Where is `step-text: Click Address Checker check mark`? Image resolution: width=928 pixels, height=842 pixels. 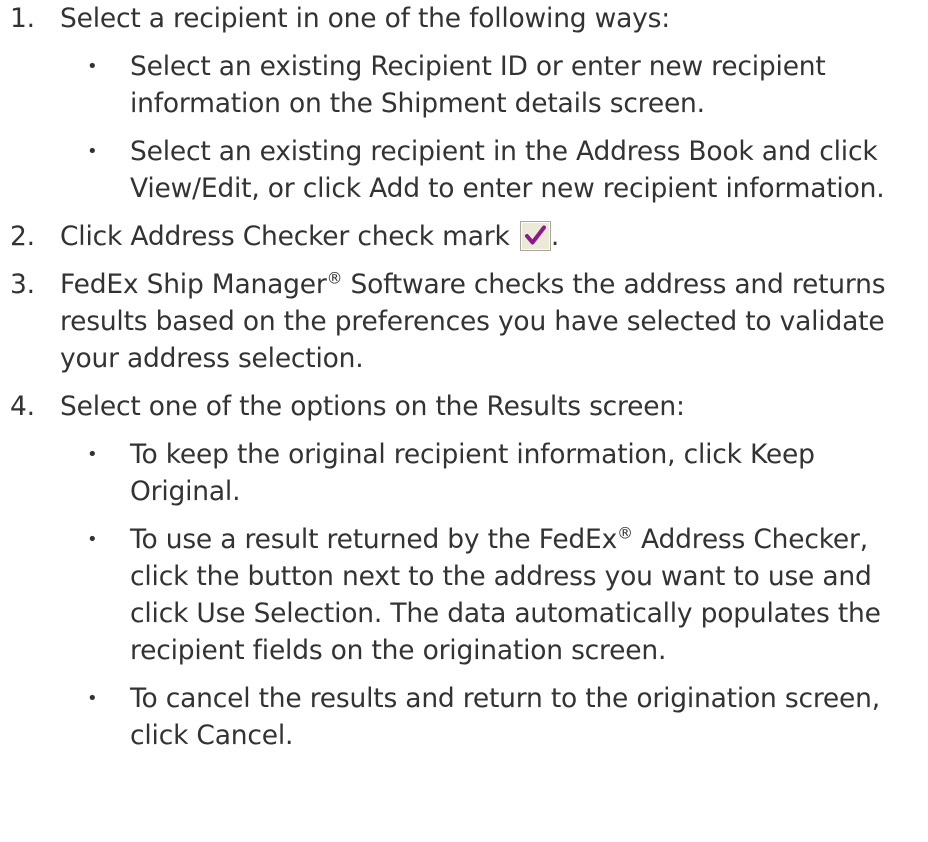 step-text: Click Address Checker check mark is located at coordinates (285, 236).